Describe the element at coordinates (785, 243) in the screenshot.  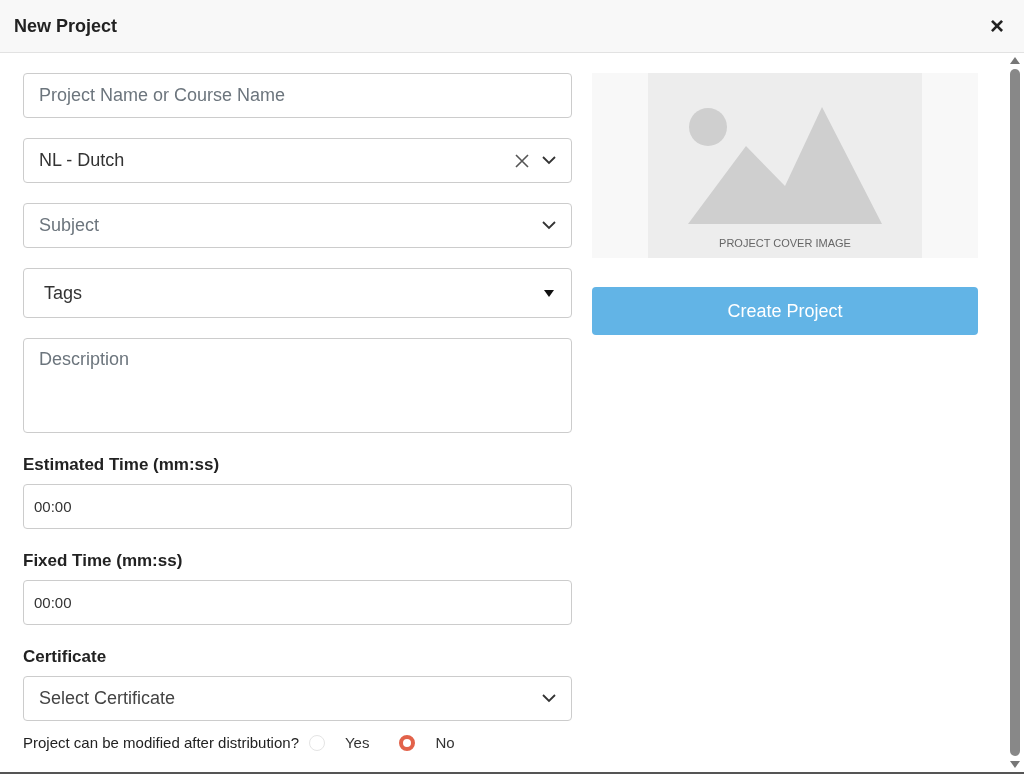
I see `cover-caption: PROJECT COVER IMAGE` at that location.